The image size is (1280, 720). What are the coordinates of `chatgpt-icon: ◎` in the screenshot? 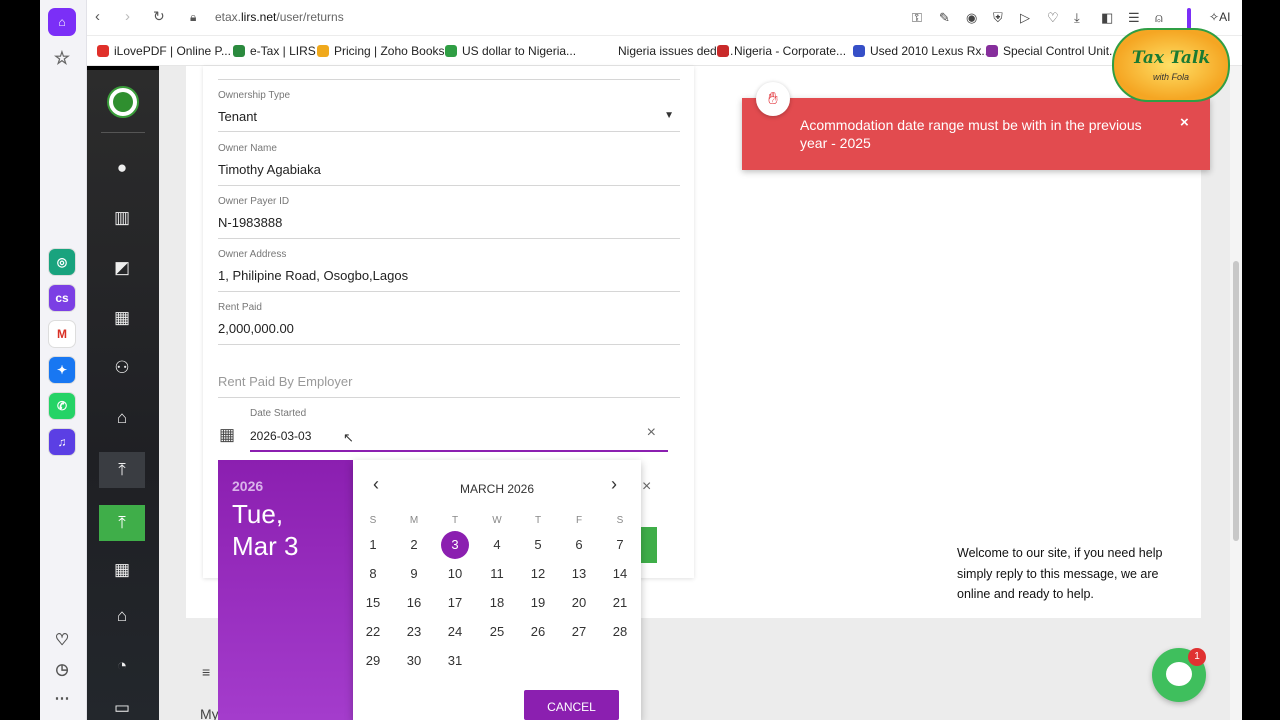 It's located at (62, 262).